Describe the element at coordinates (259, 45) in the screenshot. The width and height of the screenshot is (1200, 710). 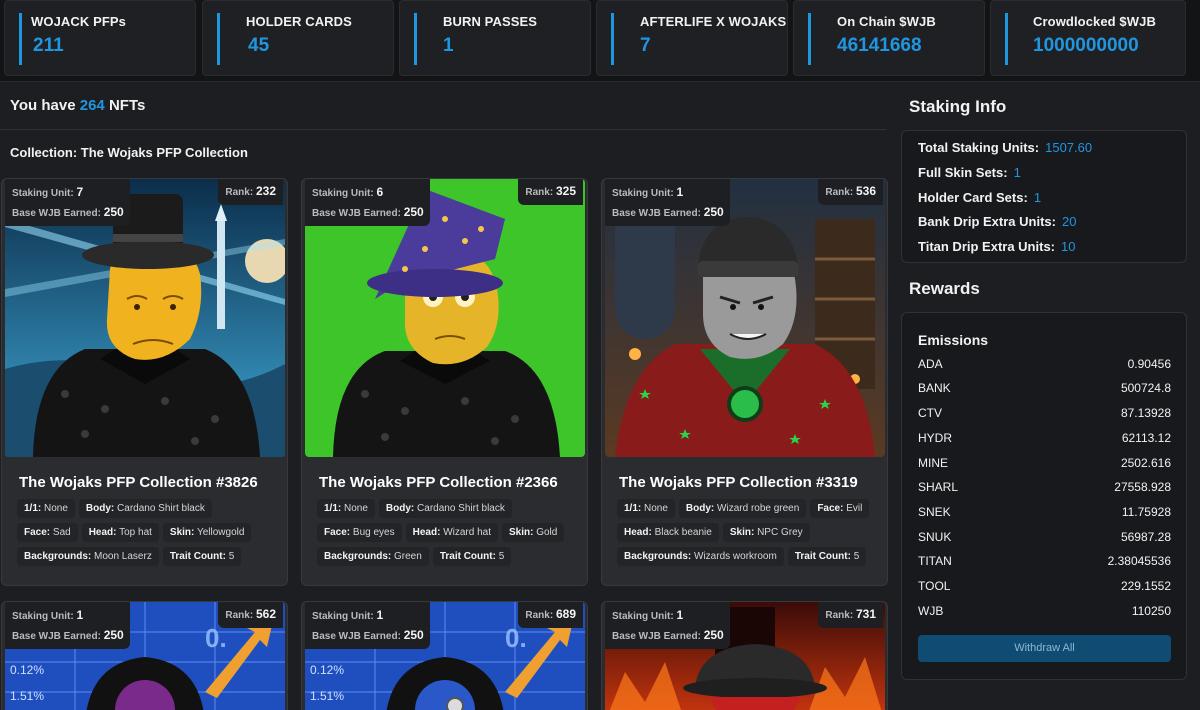
I see `stat-value: 45` at that location.